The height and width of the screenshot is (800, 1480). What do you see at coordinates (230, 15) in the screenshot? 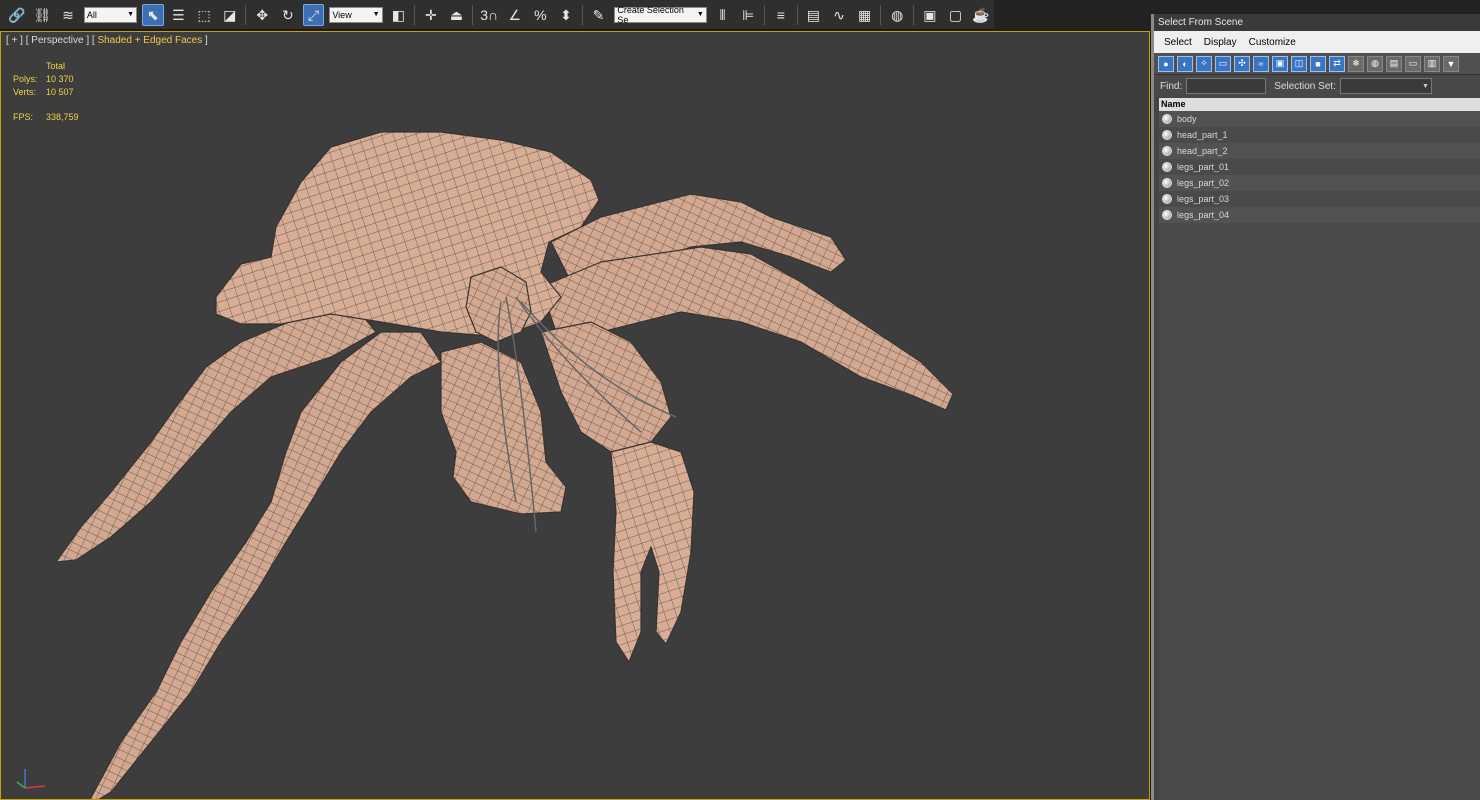
I see `window-crossing-icon: ◪` at bounding box center [230, 15].